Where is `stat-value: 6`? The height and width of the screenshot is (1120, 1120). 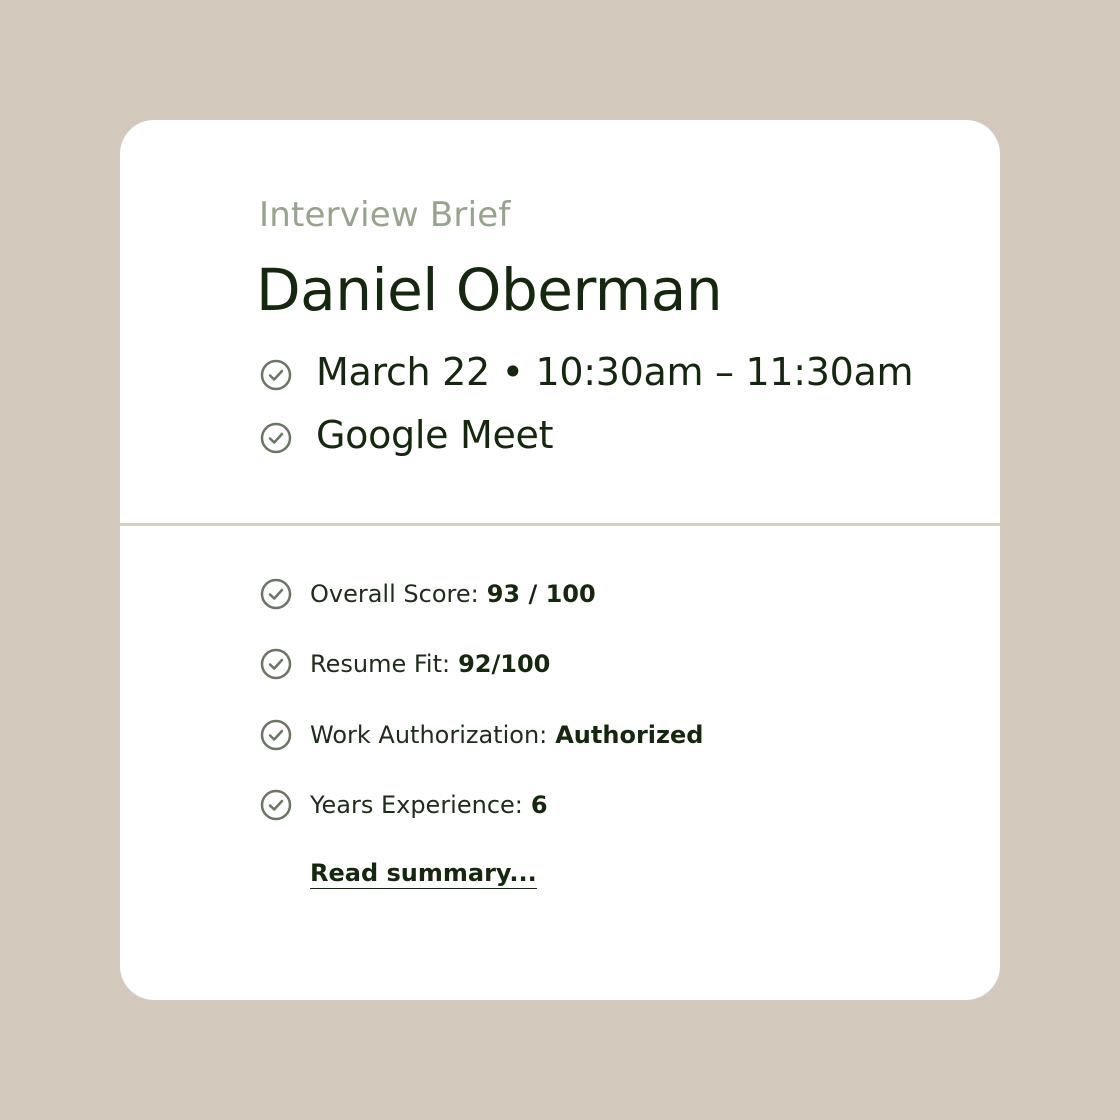 stat-value: 6 is located at coordinates (539, 805).